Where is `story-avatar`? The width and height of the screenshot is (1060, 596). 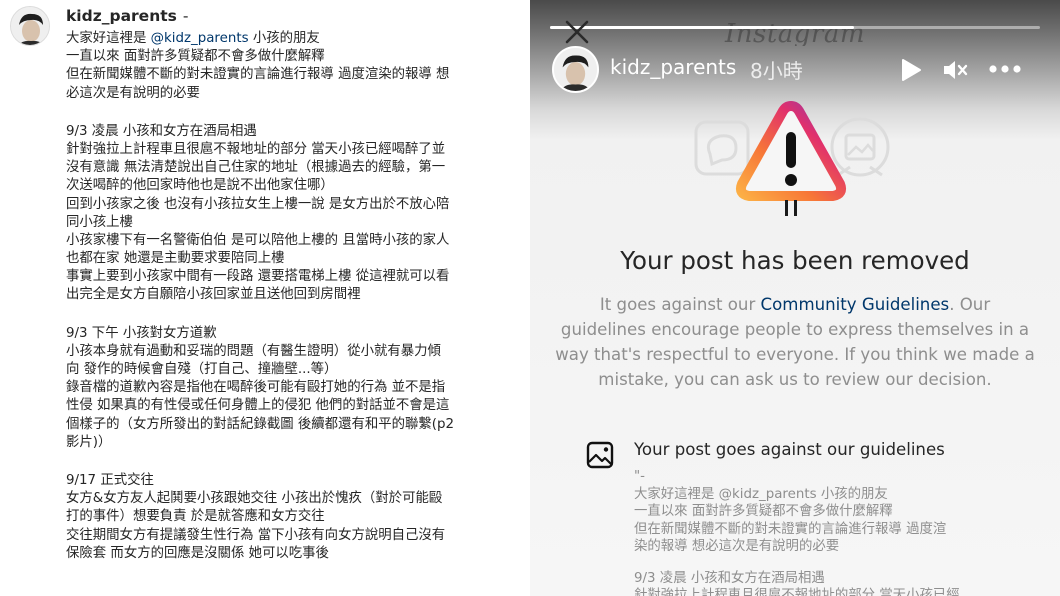
story-avatar is located at coordinates (575, 69).